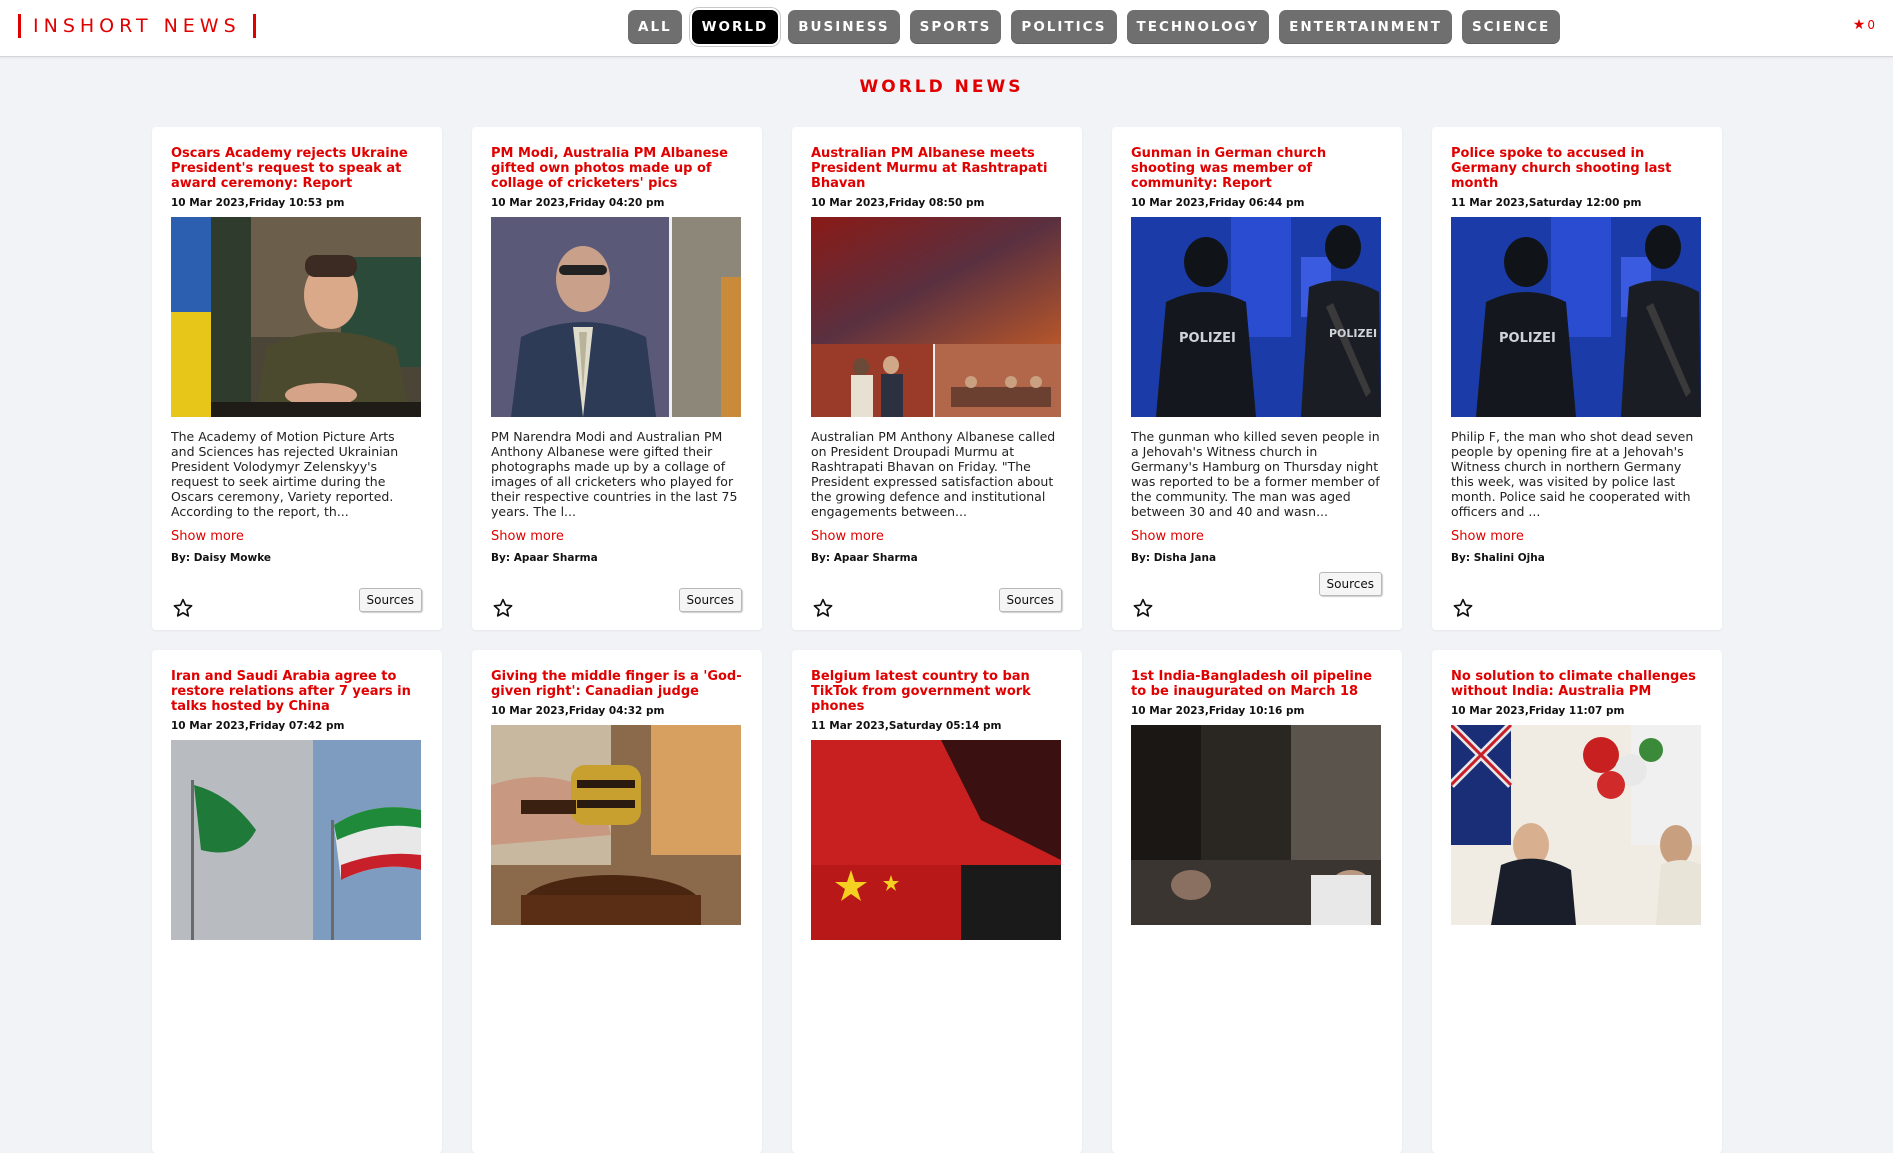 Image resolution: width=1893 pixels, height=1153 pixels. Describe the element at coordinates (258, 203) in the screenshot. I see `card-date: 10 Mar 2023,Friday 10:53 pm` at that location.